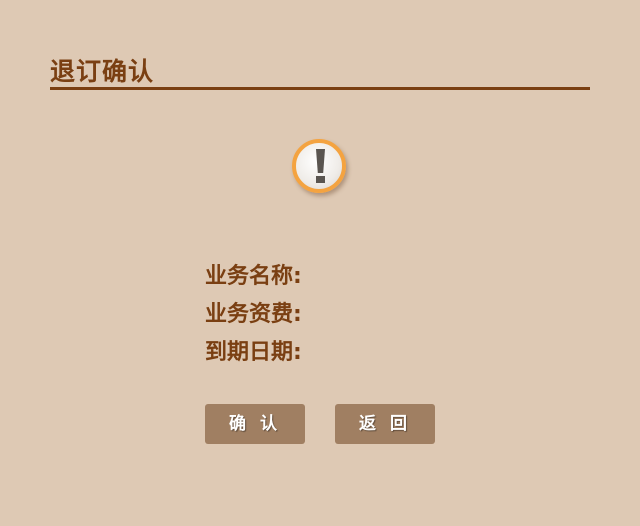  I want to click on field-label: 业务名称:, so click(253, 276).